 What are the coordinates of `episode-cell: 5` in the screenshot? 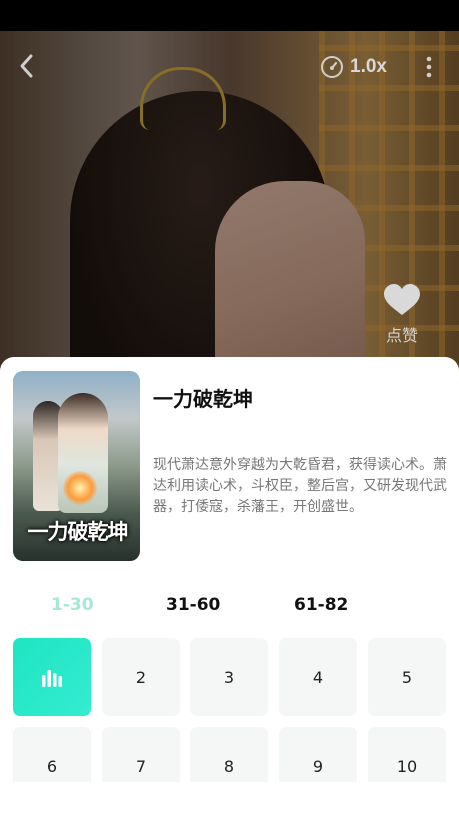 It's located at (407, 677).